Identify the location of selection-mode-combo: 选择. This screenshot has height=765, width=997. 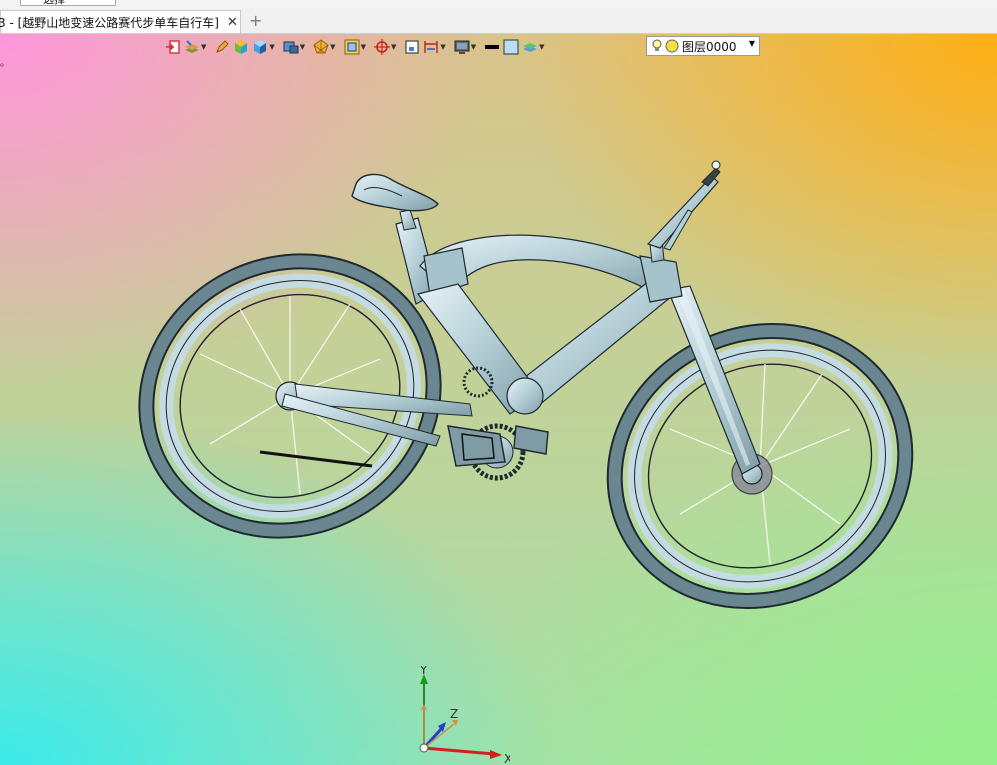
(68, 3).